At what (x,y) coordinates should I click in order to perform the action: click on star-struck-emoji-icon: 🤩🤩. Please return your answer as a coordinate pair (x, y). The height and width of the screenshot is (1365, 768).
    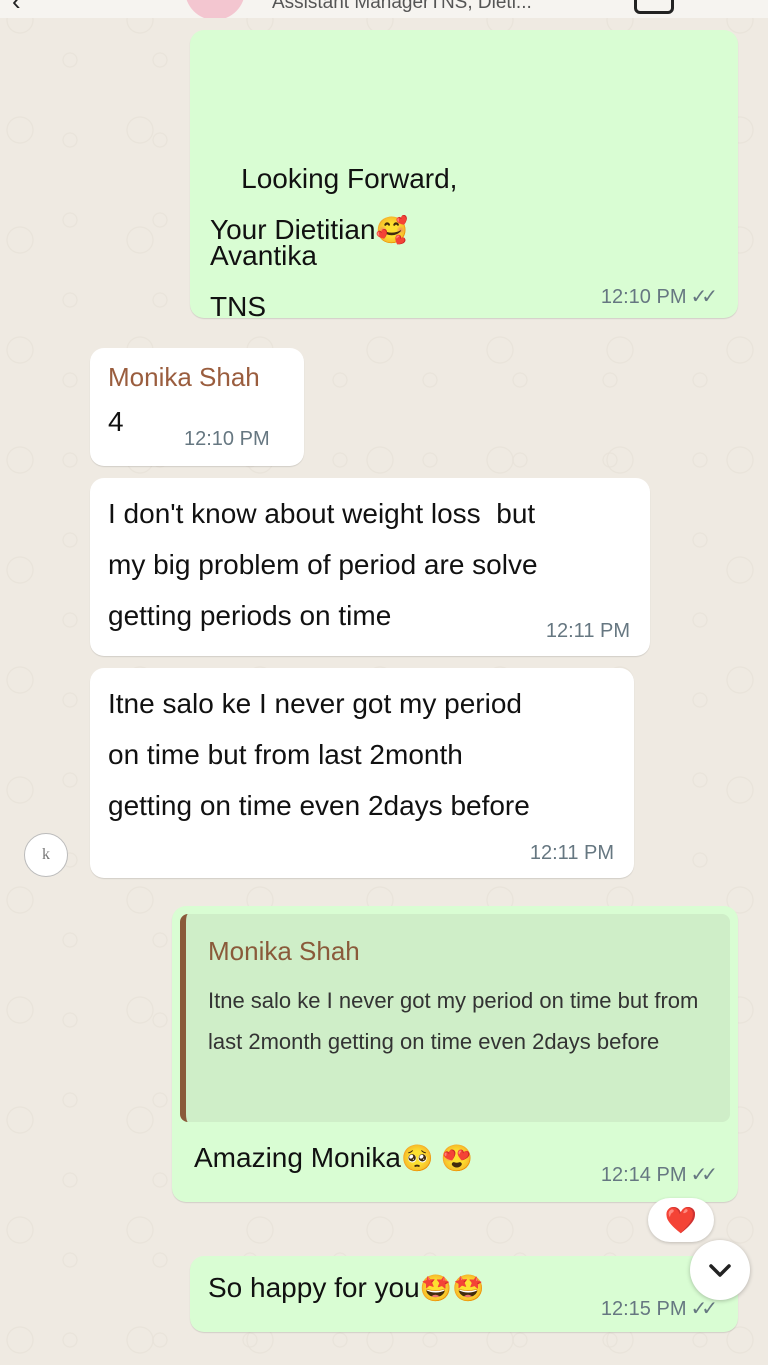
    Looking at the image, I should click on (452, 1288).